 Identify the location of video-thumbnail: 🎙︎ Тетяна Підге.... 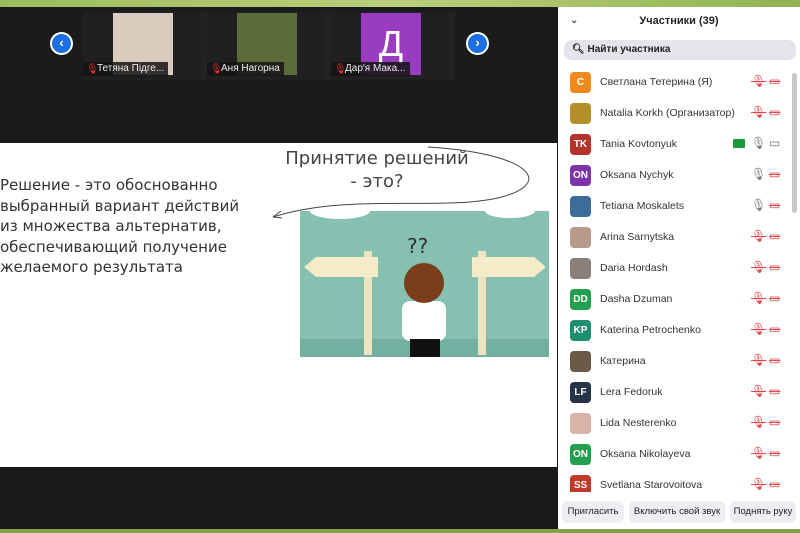
(142, 46).